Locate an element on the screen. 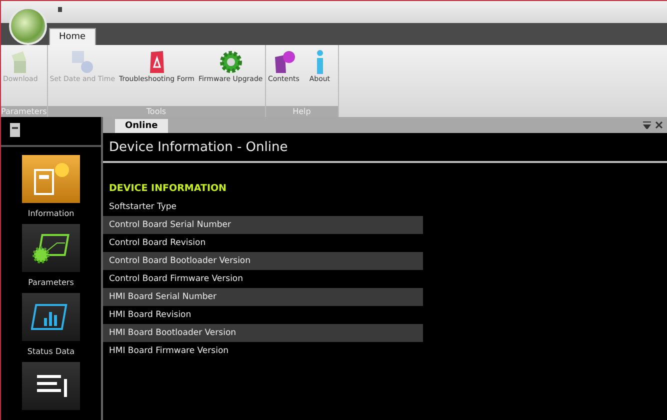 This screenshot has width=667, height=420. info-row-text: Control Board Firmware Version is located at coordinates (176, 279).